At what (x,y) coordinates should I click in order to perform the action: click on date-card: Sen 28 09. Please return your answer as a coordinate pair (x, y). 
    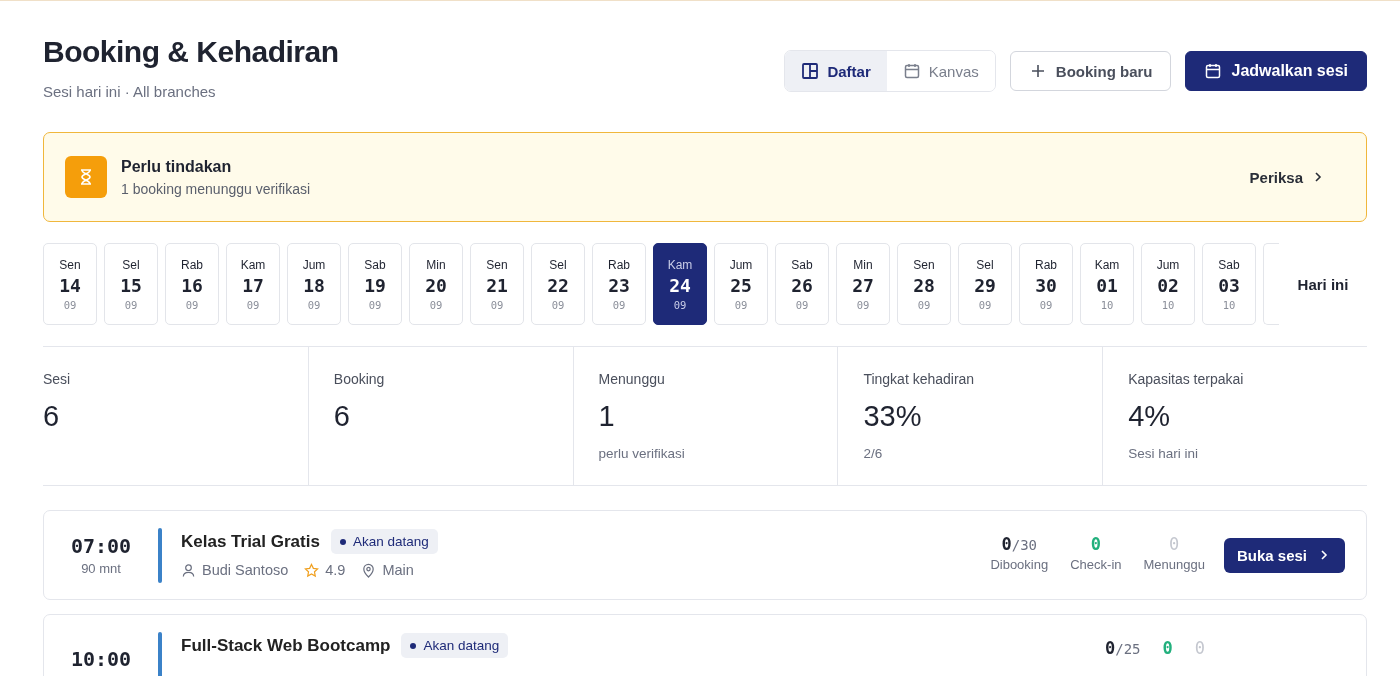
    Looking at the image, I should click on (924, 284).